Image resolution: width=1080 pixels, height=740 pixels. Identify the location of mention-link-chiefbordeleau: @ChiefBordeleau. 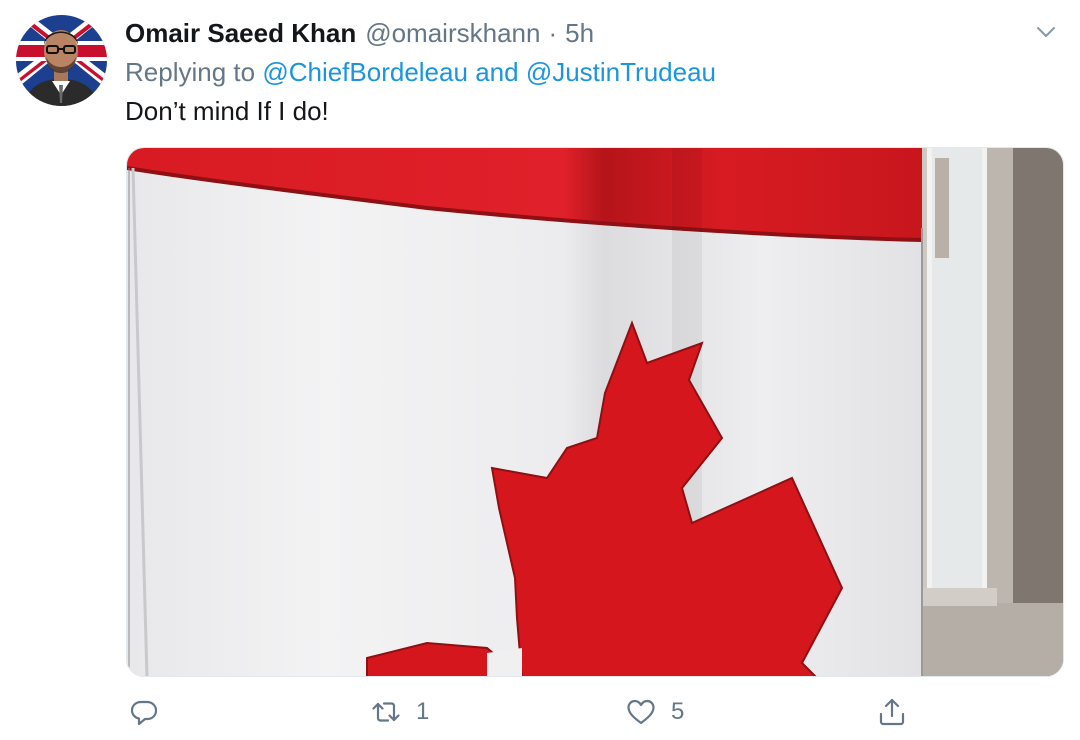
(365, 72).